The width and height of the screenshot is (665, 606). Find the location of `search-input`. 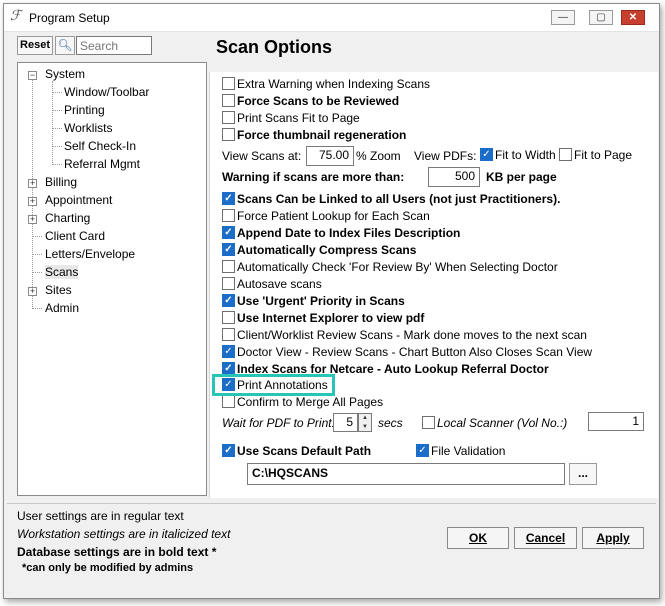

search-input is located at coordinates (114, 45).